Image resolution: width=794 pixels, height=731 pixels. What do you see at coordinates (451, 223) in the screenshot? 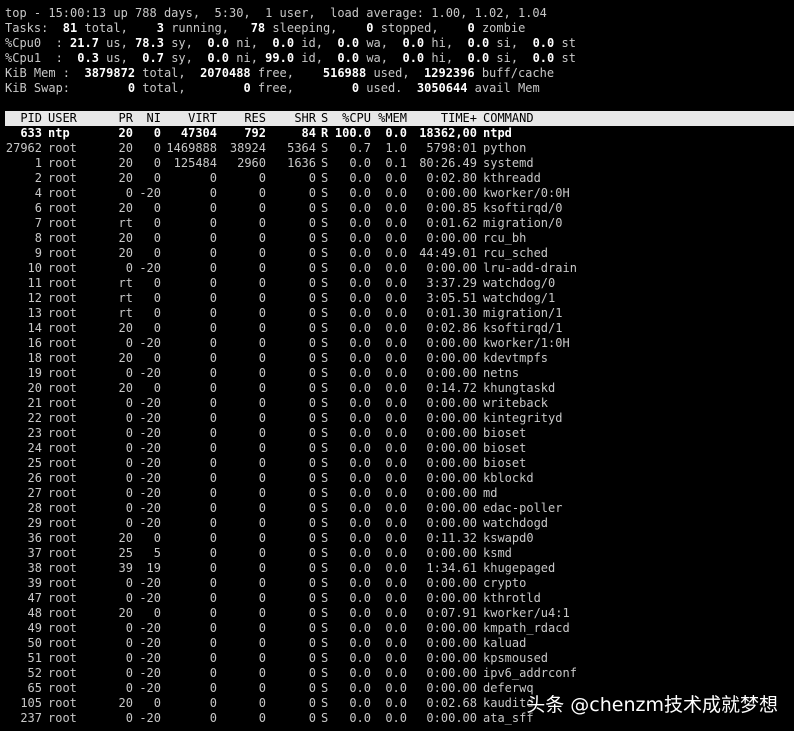
I see `cell-time: 0:01.62` at bounding box center [451, 223].